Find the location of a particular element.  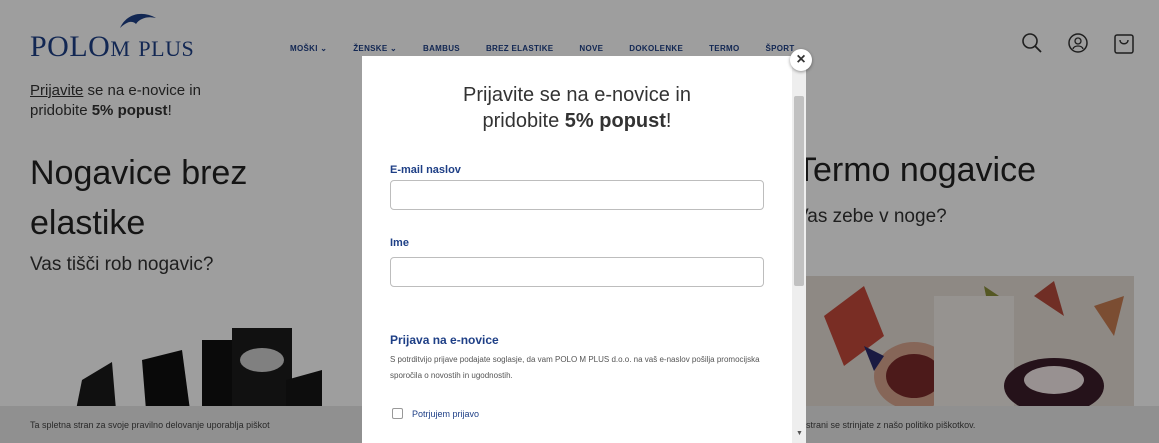

modal-title-pre: pridobite is located at coordinates (523, 121).